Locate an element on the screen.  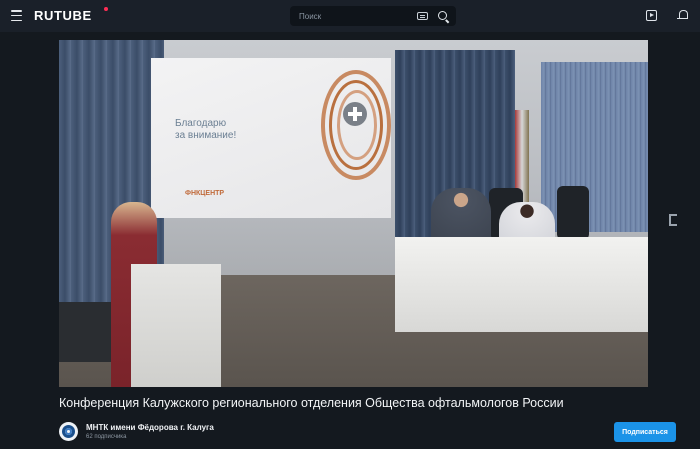
cross-icon is located at coordinates (355, 114).